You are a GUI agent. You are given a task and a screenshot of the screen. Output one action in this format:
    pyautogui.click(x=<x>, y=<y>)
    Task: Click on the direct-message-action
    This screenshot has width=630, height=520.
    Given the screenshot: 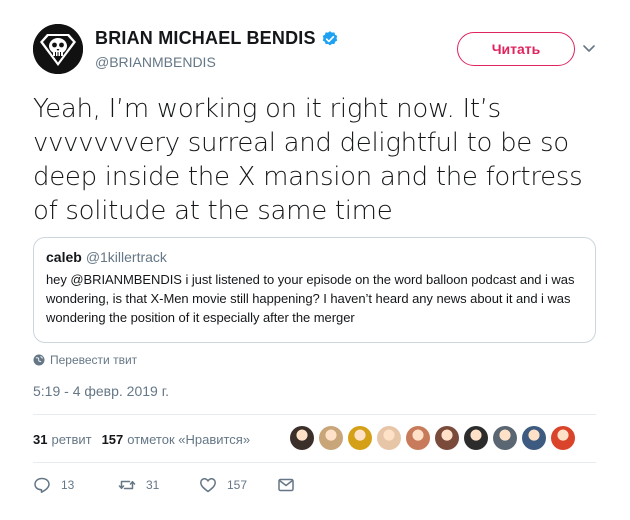 What is the action you would take?
    pyautogui.click(x=291, y=485)
    